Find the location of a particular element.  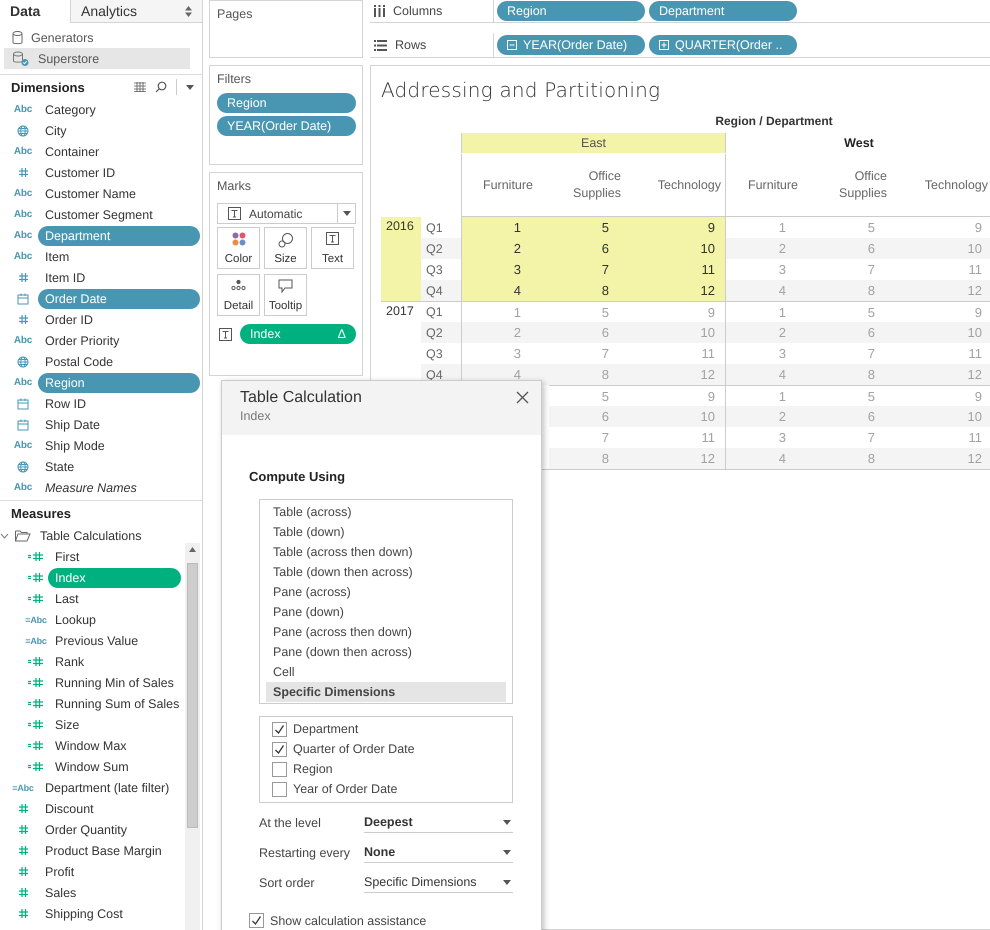

list-option: Specific Dimensions is located at coordinates (386, 692).